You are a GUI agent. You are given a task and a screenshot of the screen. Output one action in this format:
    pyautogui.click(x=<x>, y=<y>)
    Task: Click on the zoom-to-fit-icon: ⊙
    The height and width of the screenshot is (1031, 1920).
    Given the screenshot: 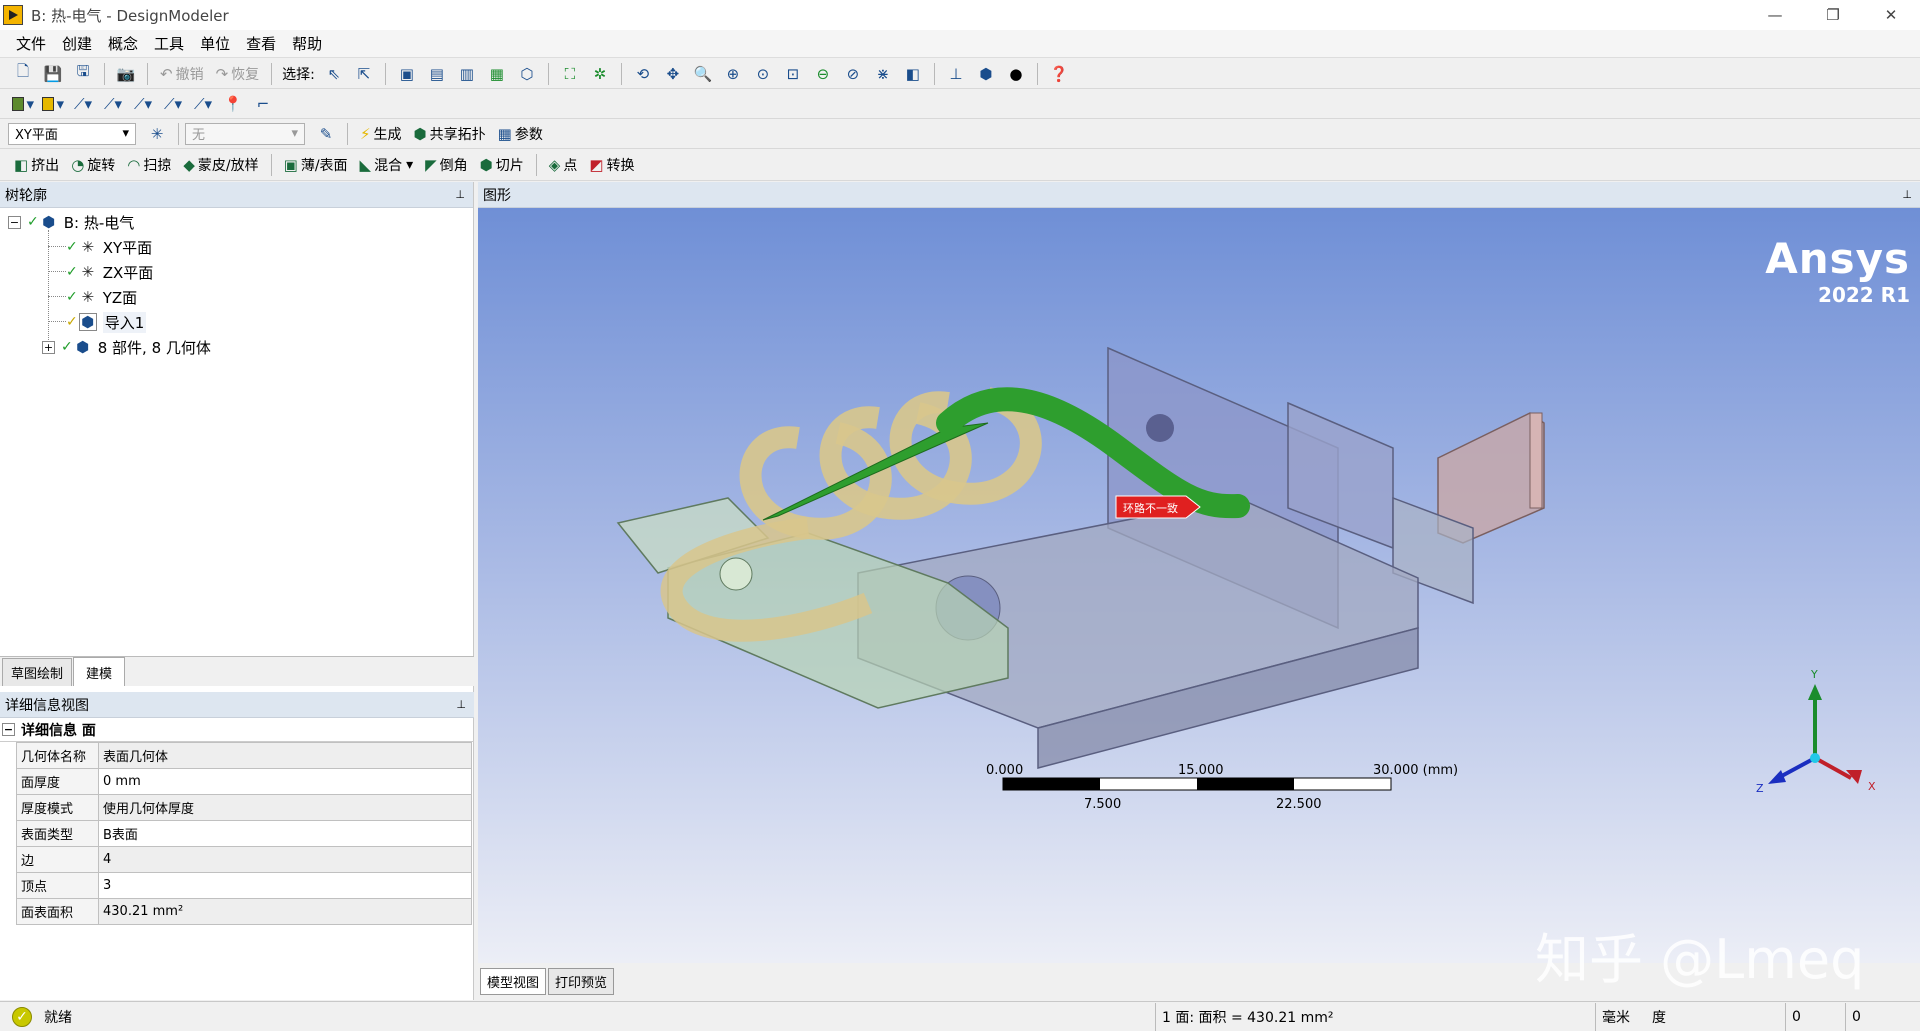 What is the action you would take?
    pyautogui.click(x=763, y=74)
    